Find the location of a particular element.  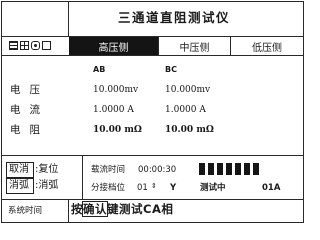

footer-divider is located at coordinates (152, 199).